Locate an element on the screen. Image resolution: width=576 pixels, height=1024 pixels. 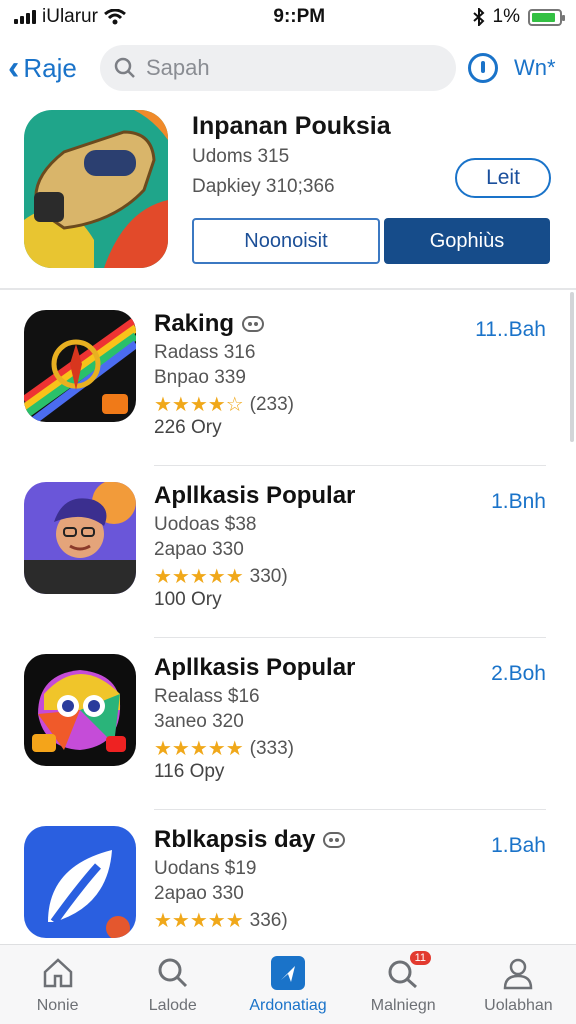
notification-badge: 11 is located at coordinates (420, 958).